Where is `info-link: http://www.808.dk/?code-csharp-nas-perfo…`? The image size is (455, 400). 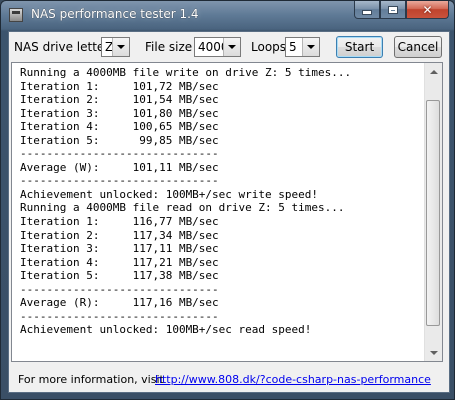
info-link: http://www.808.dk/?code-csharp-nas-perfo… is located at coordinates (293, 379).